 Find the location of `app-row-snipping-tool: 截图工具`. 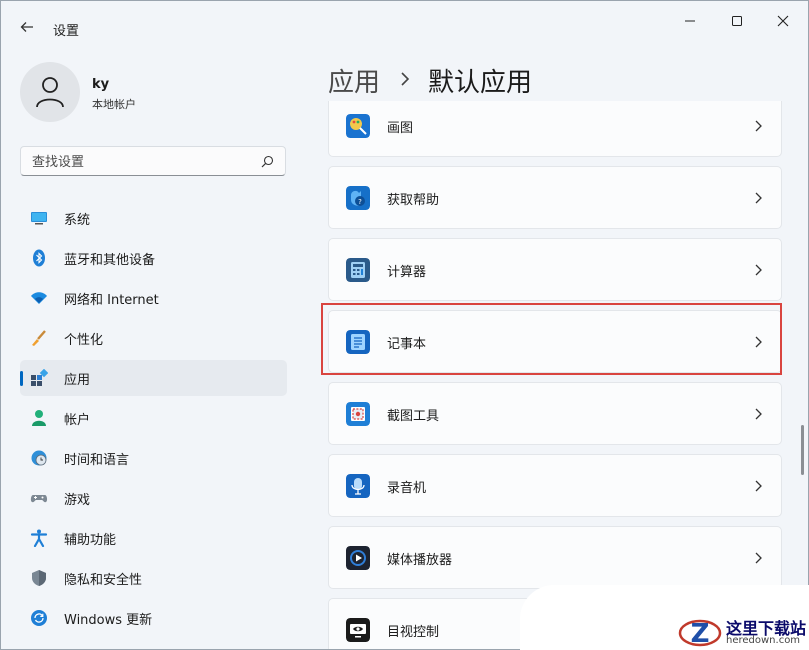

app-row-snipping-tool: 截图工具 is located at coordinates (555, 413).